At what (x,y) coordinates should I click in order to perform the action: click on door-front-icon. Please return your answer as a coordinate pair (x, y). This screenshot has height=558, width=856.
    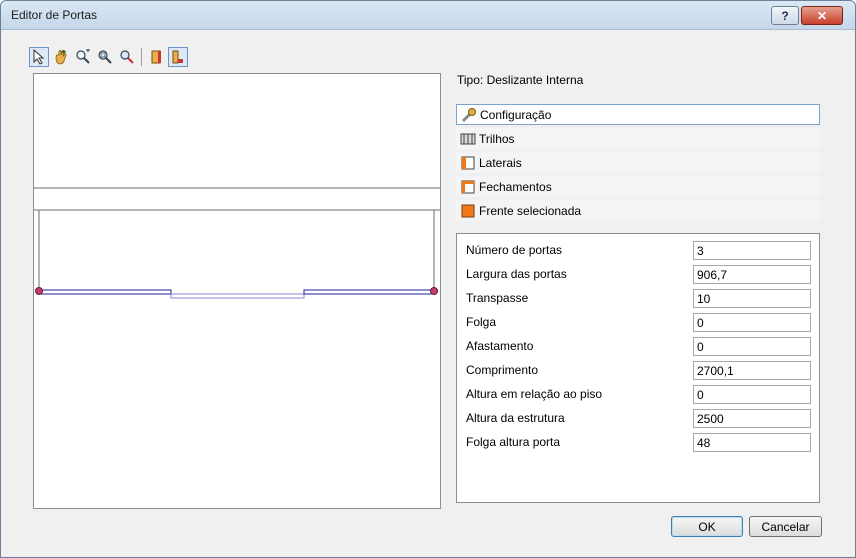
    Looking at the image, I should click on (156, 57).